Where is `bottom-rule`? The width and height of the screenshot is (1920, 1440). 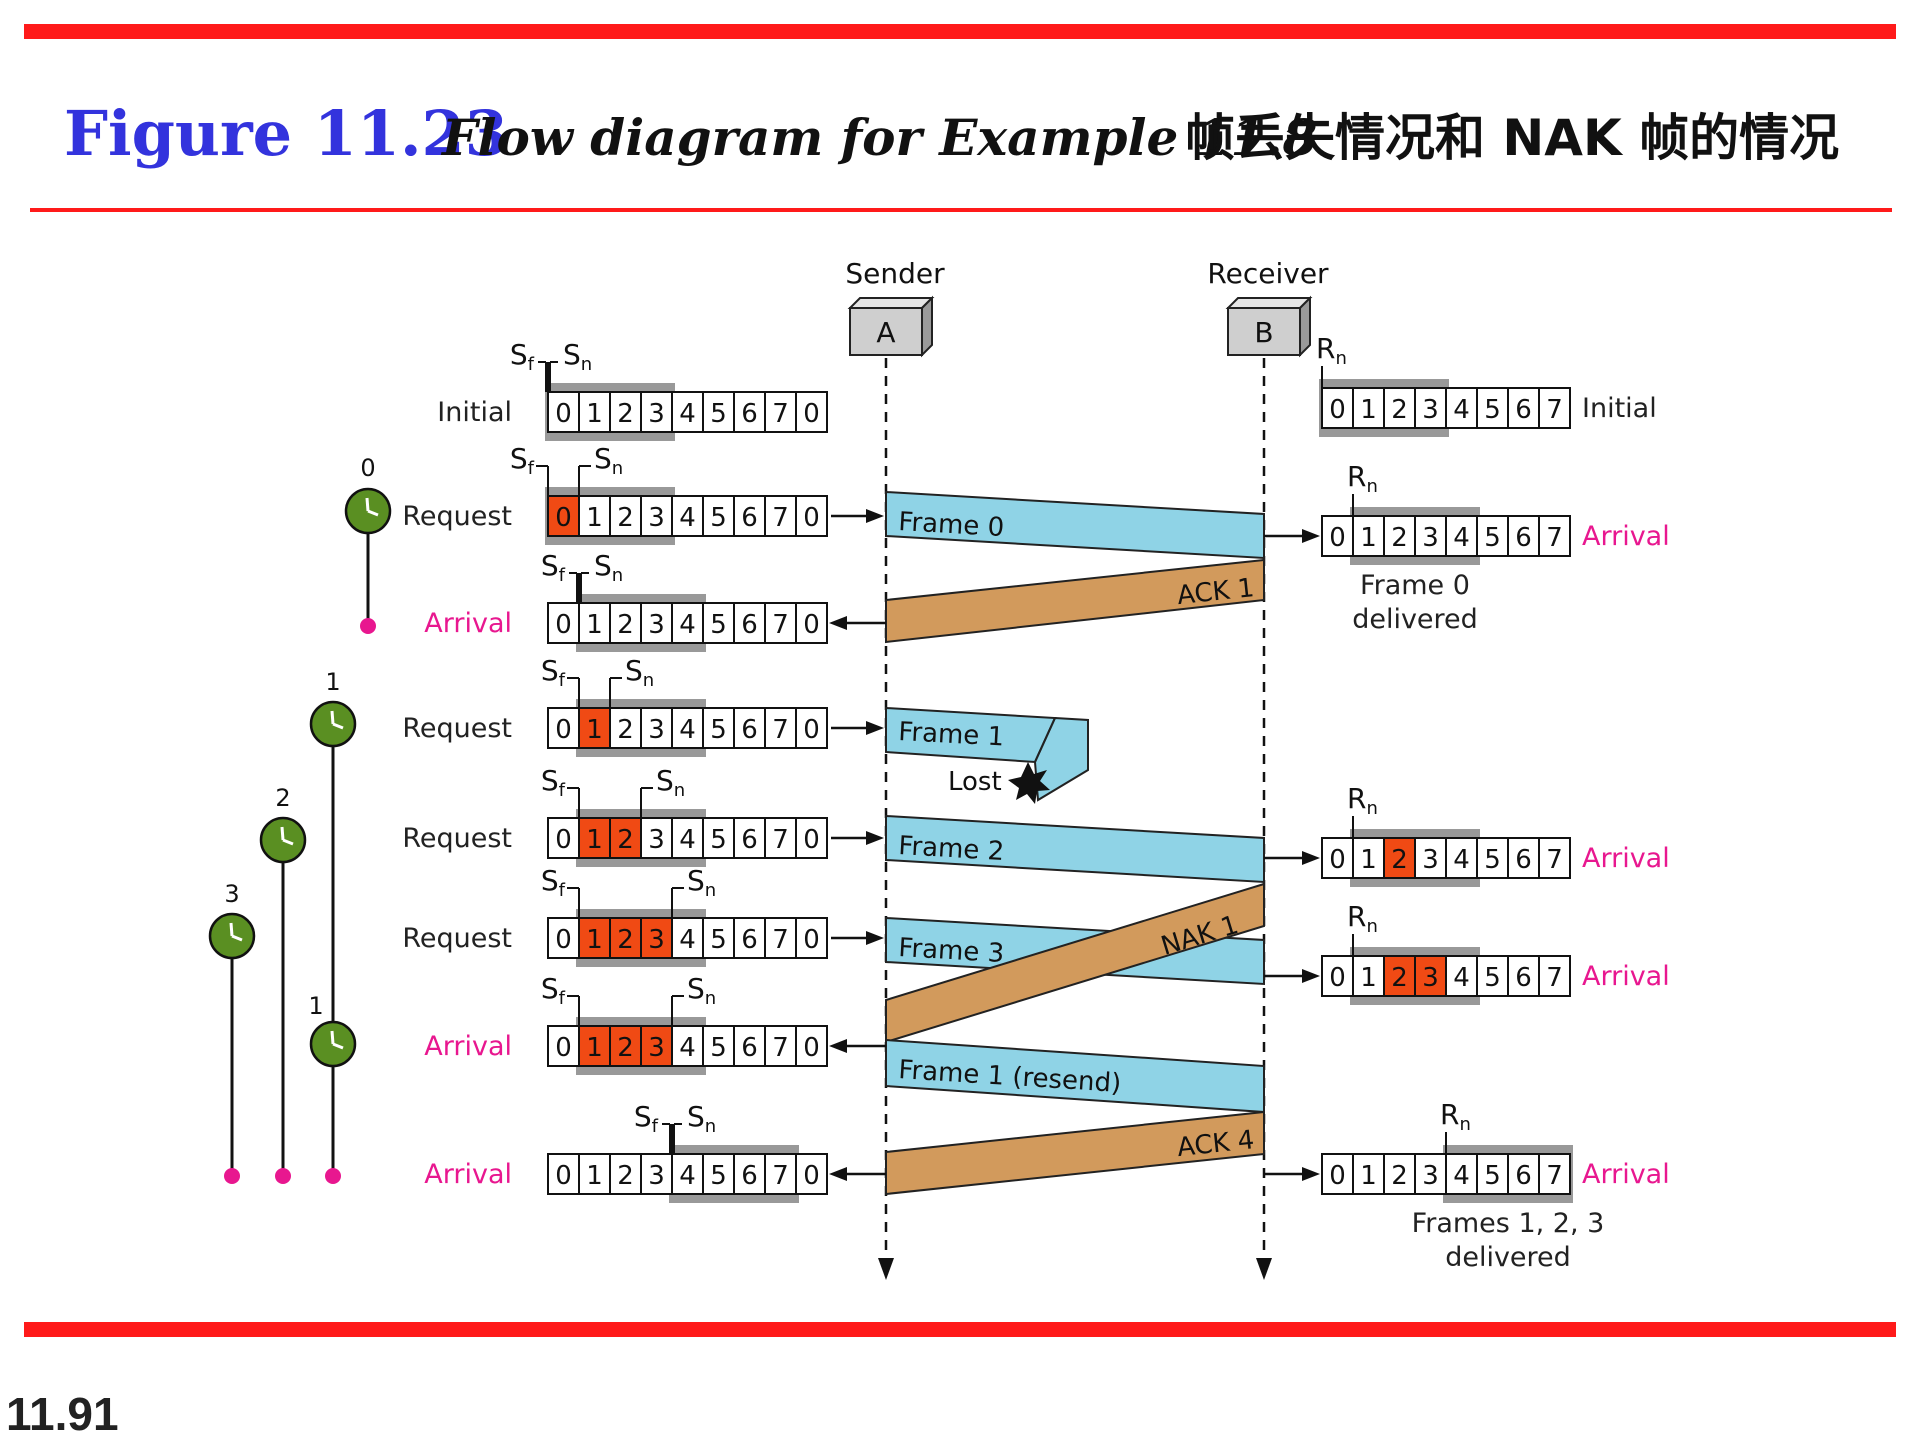 bottom-rule is located at coordinates (960, 1329).